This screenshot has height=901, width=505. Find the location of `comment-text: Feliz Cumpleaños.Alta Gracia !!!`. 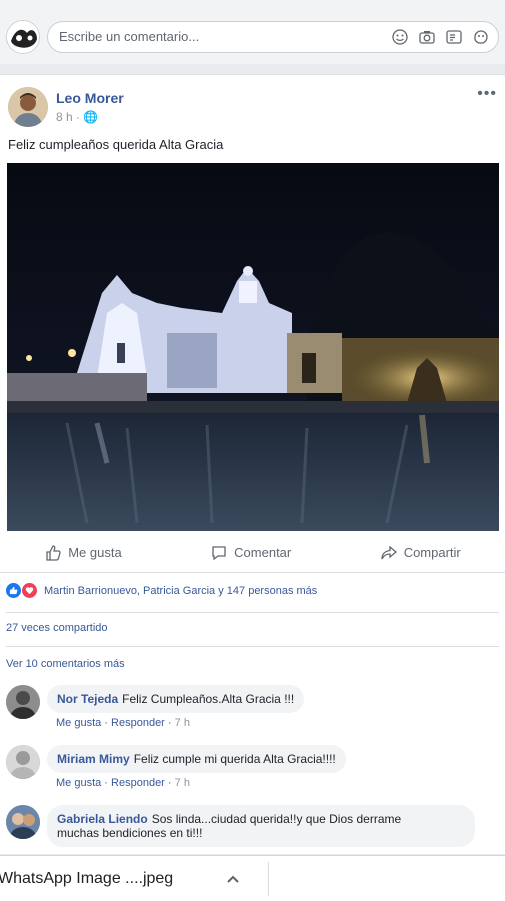

comment-text: Feliz Cumpleaños.Alta Gracia !!! is located at coordinates (208, 699).